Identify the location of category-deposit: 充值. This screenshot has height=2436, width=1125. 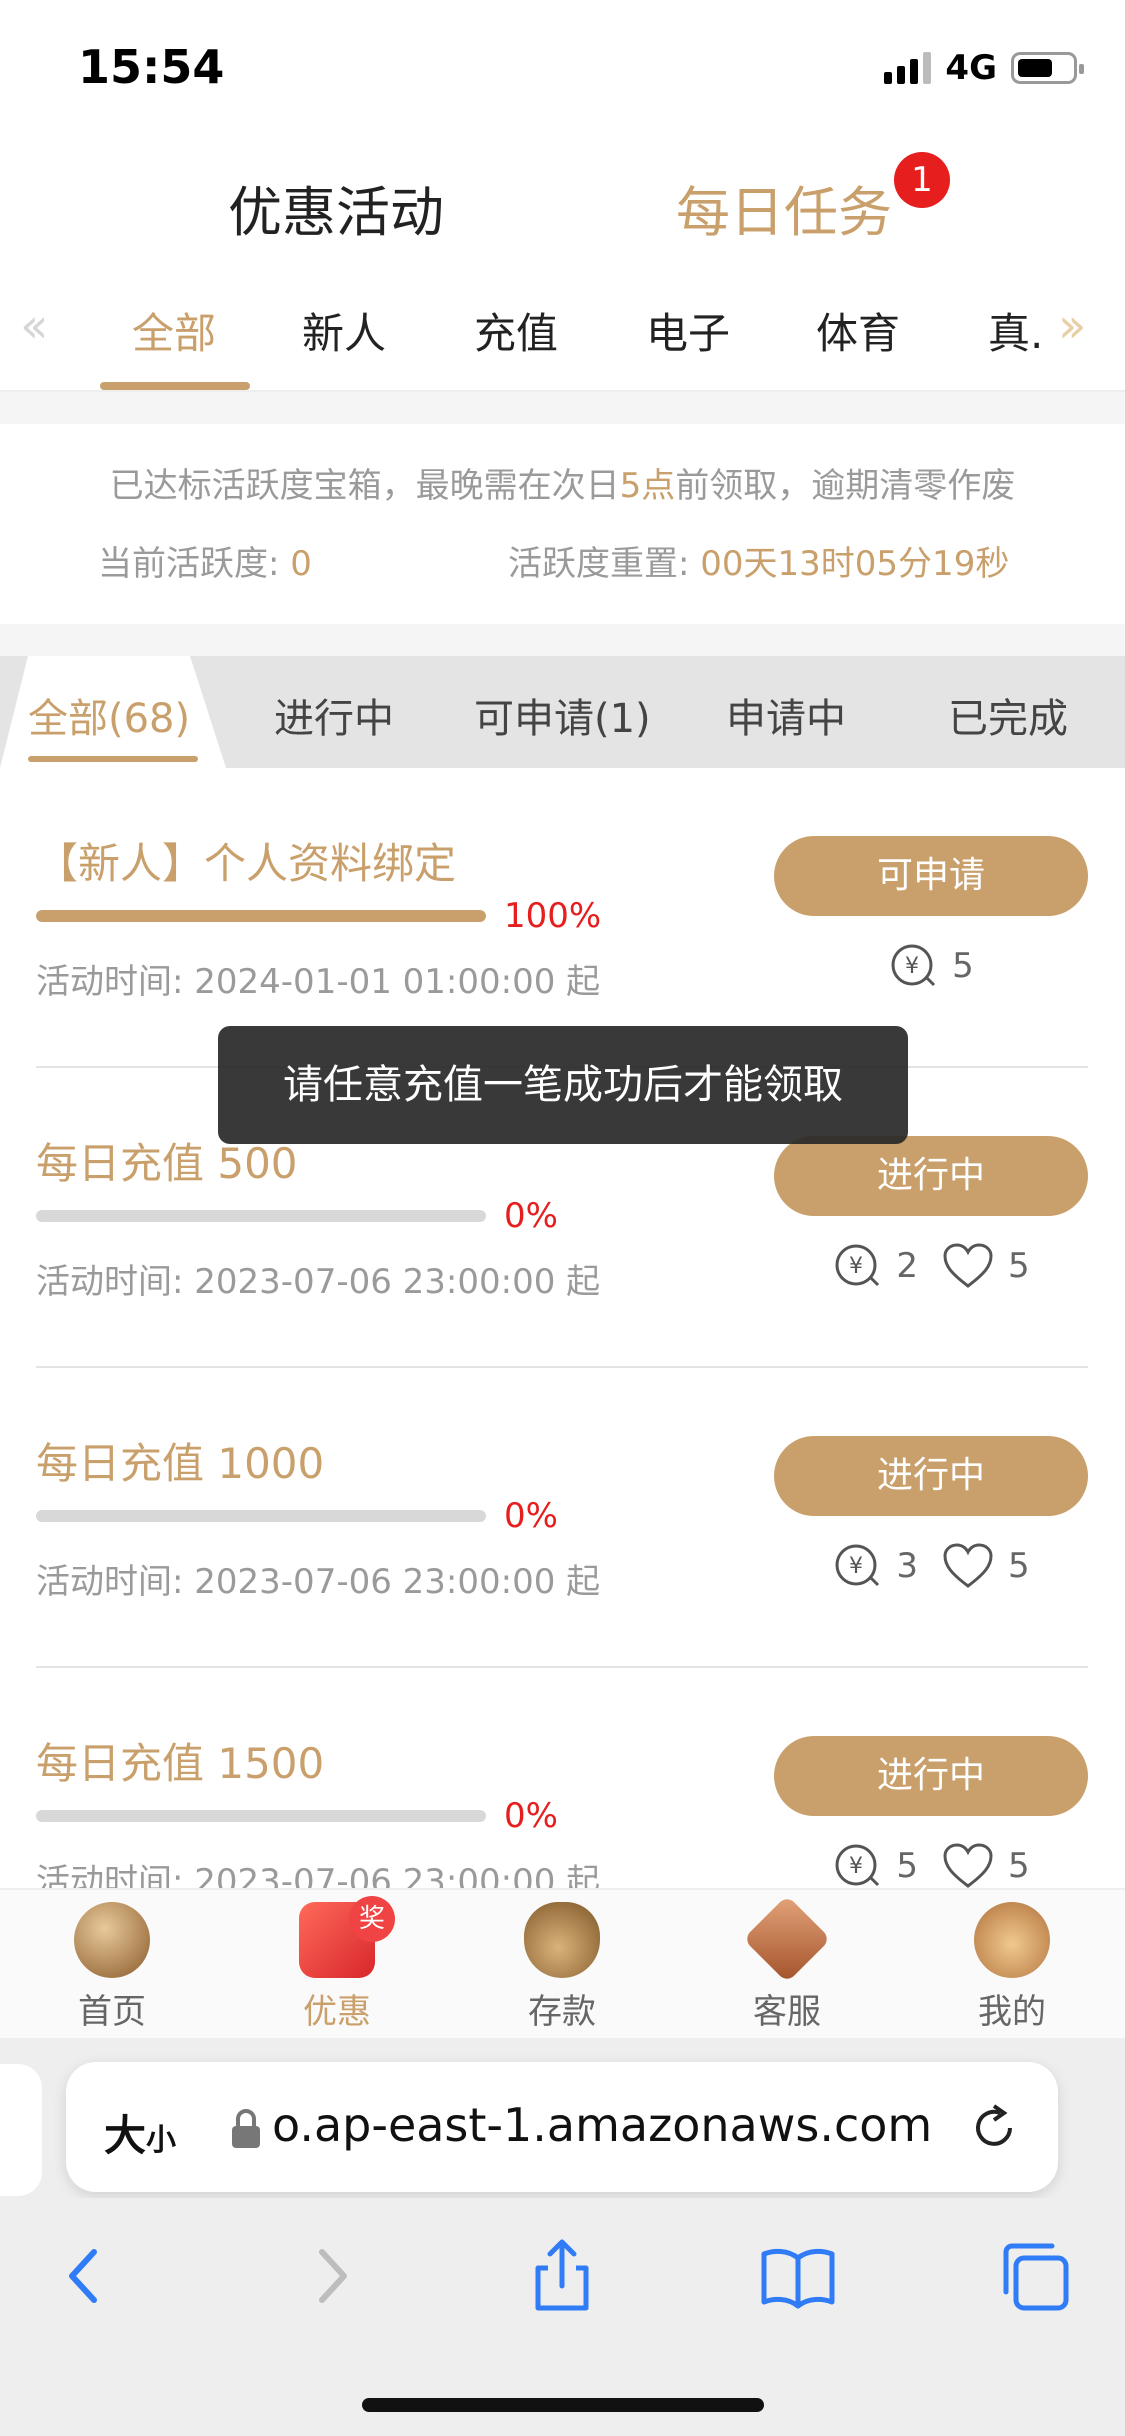
(516, 330).